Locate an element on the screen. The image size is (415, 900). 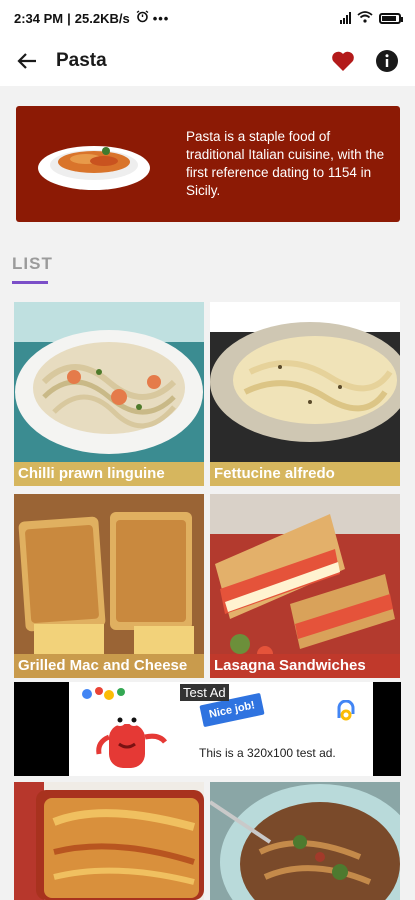
item-label: Grilled Mac and Cheese is located at coordinates (109, 666).